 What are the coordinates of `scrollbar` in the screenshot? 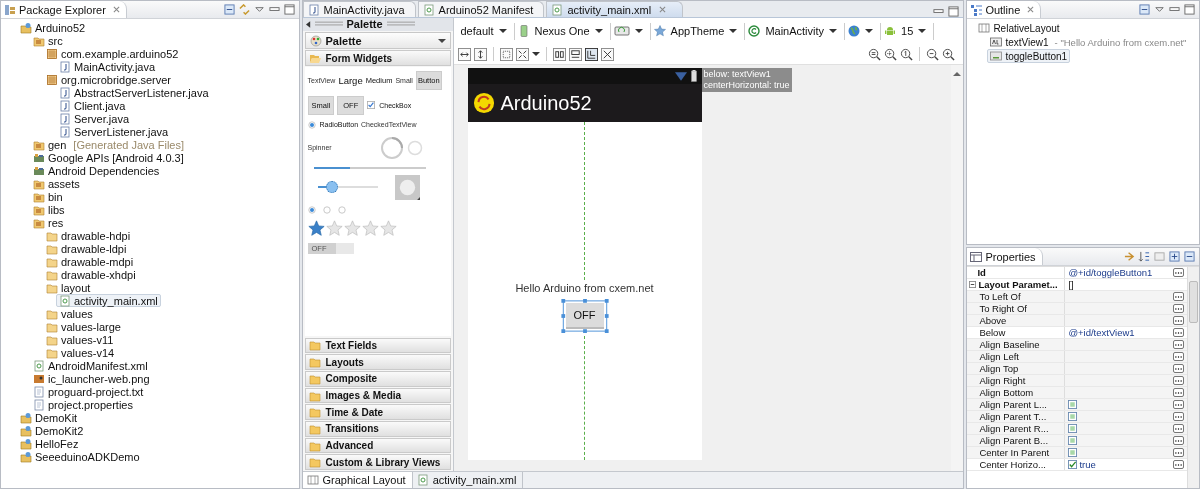 It's located at (1193, 377).